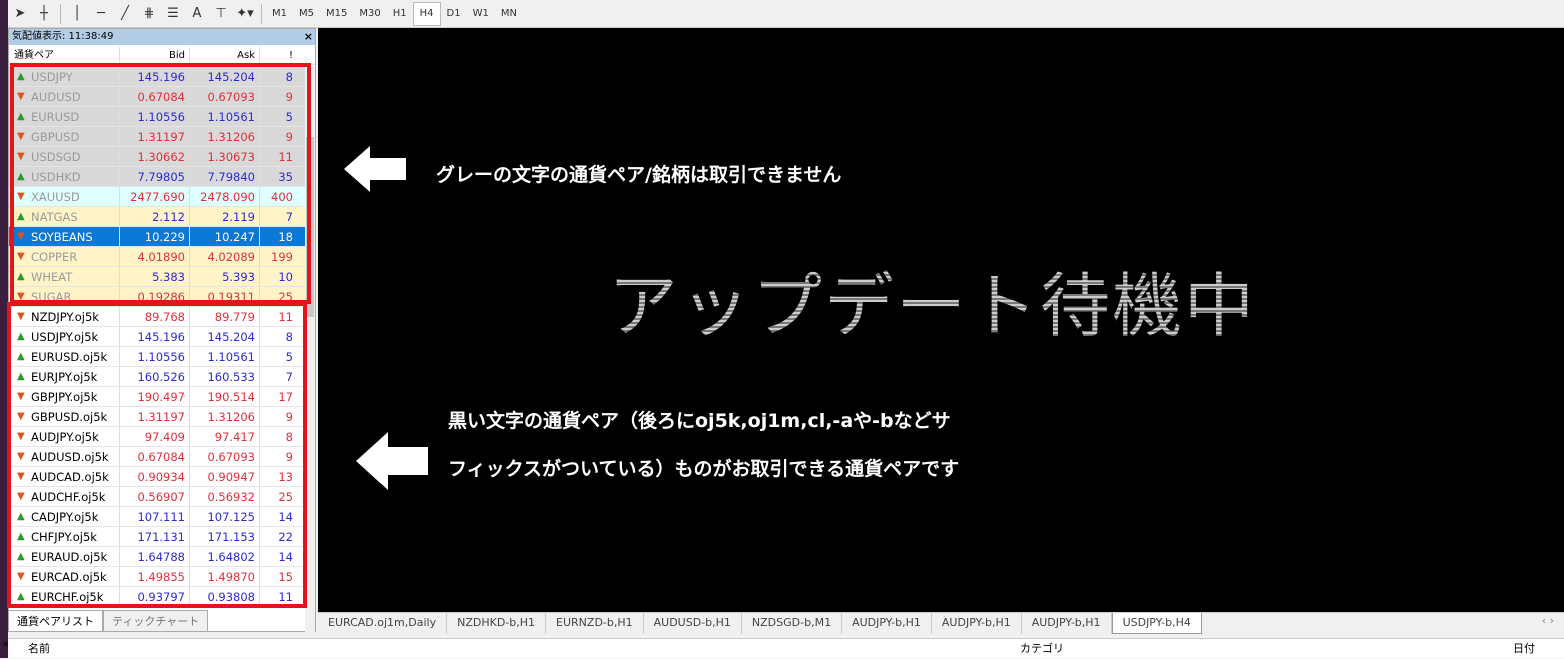 The height and width of the screenshot is (659, 1564). I want to click on chart-status-text: アップデート待機中, so click(932, 300).